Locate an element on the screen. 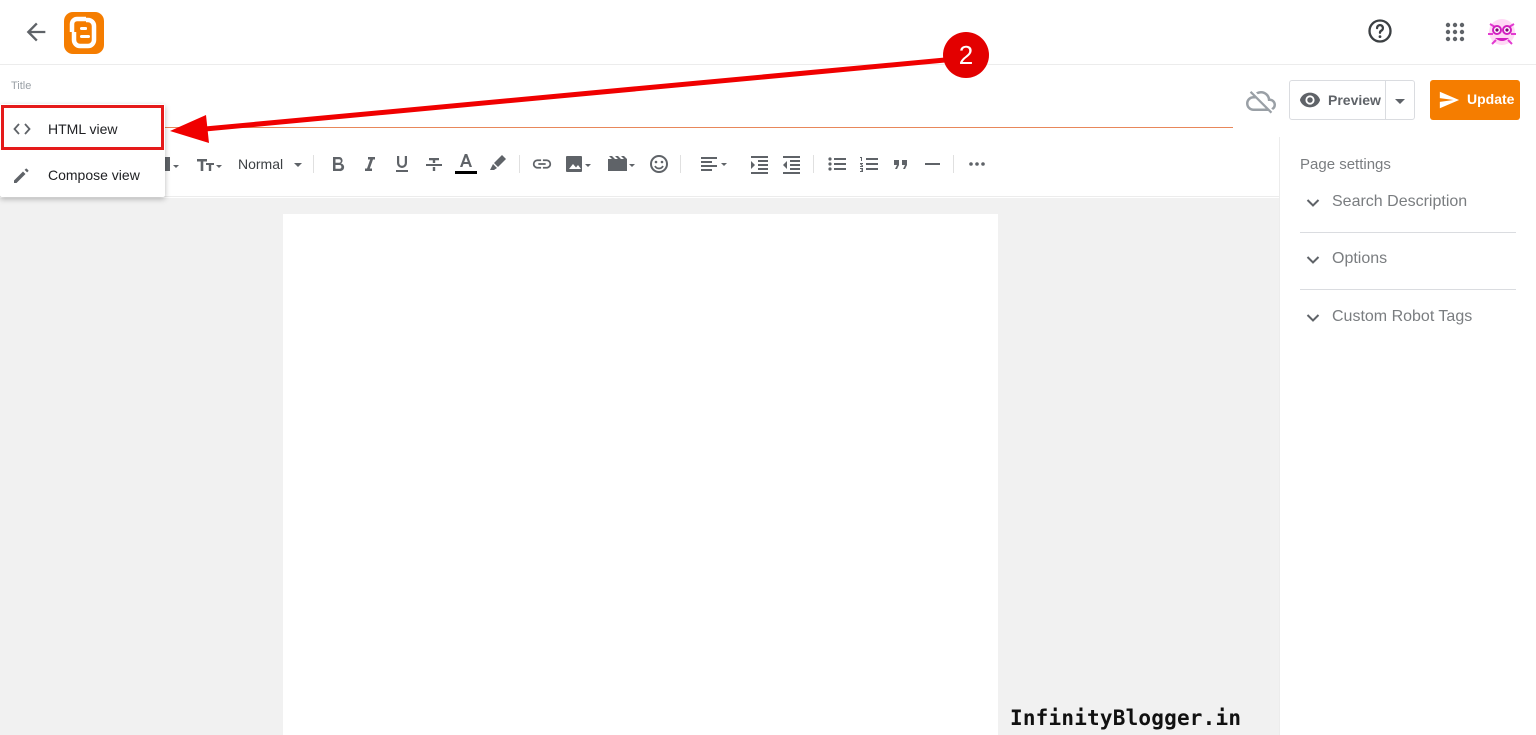  title-input-underline is located at coordinates (696, 127).